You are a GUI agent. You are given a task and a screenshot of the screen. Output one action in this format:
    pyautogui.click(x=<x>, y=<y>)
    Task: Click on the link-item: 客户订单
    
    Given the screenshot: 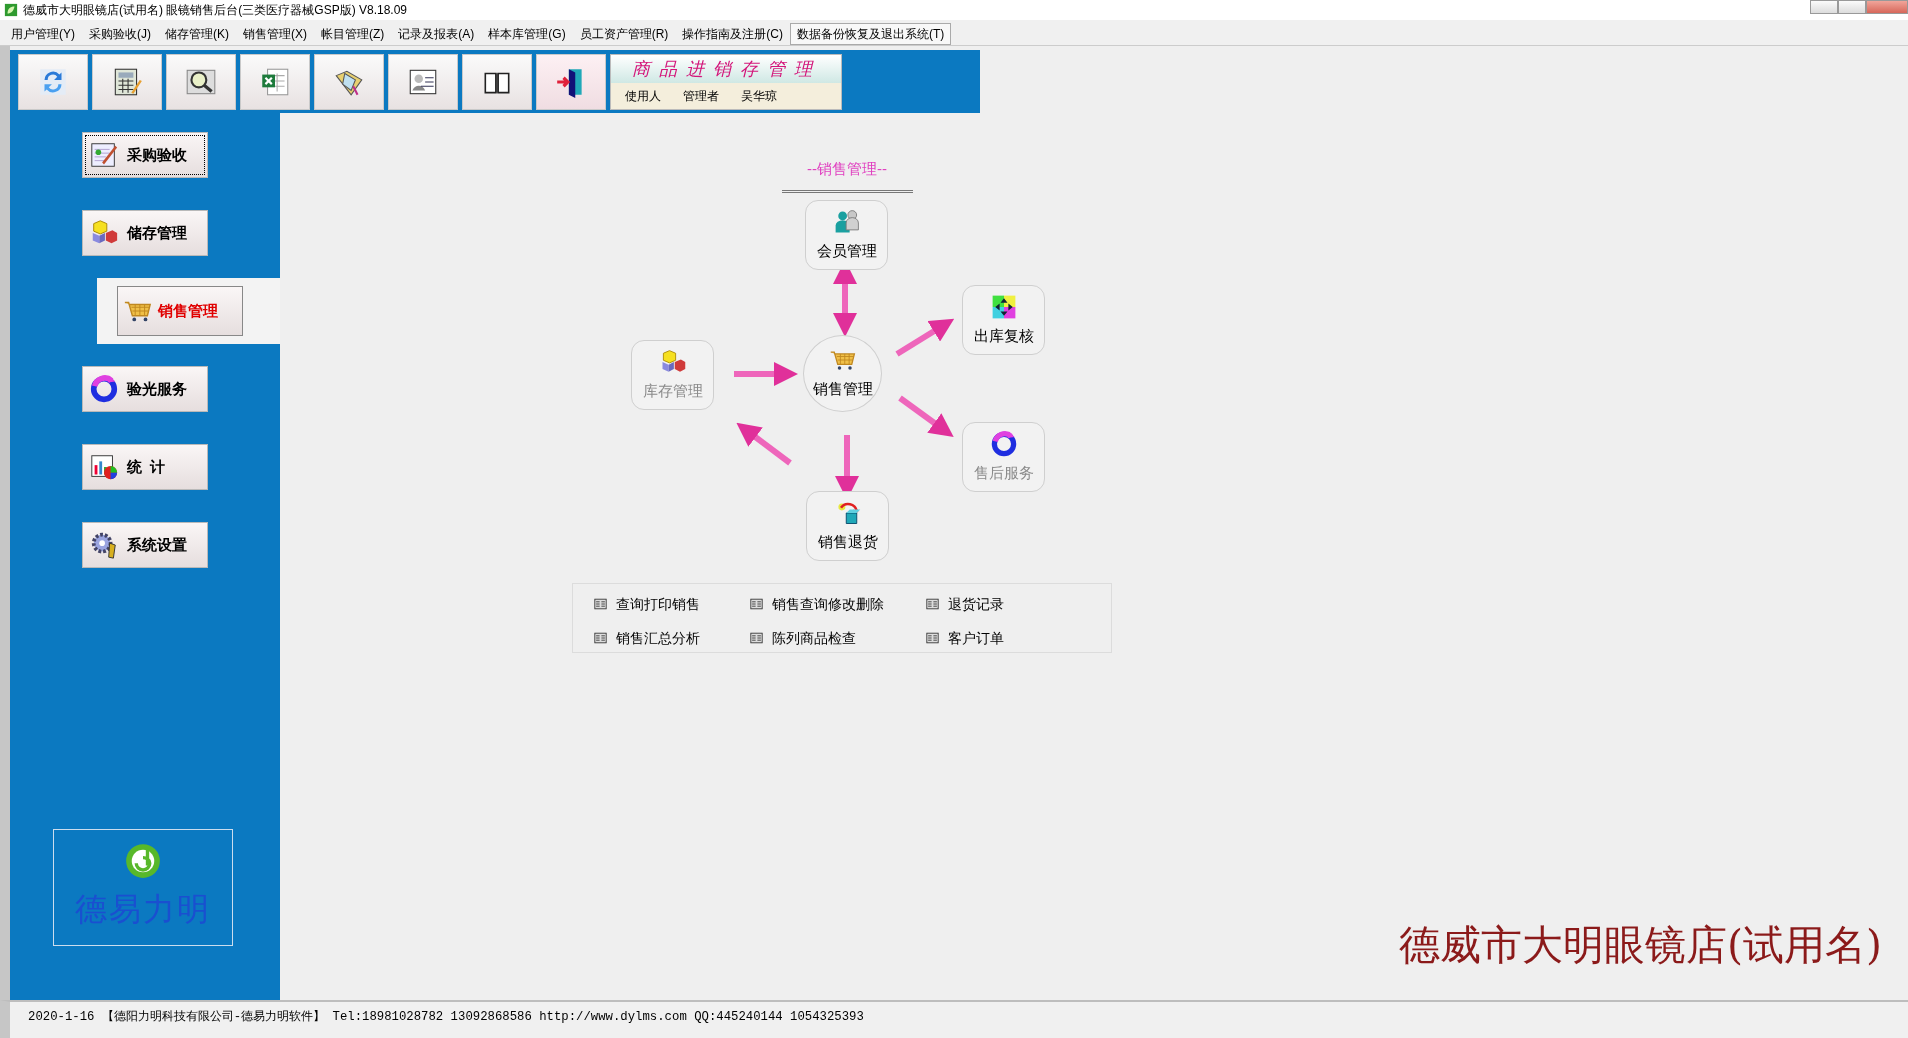 What is the action you would take?
    pyautogui.click(x=1018, y=638)
    